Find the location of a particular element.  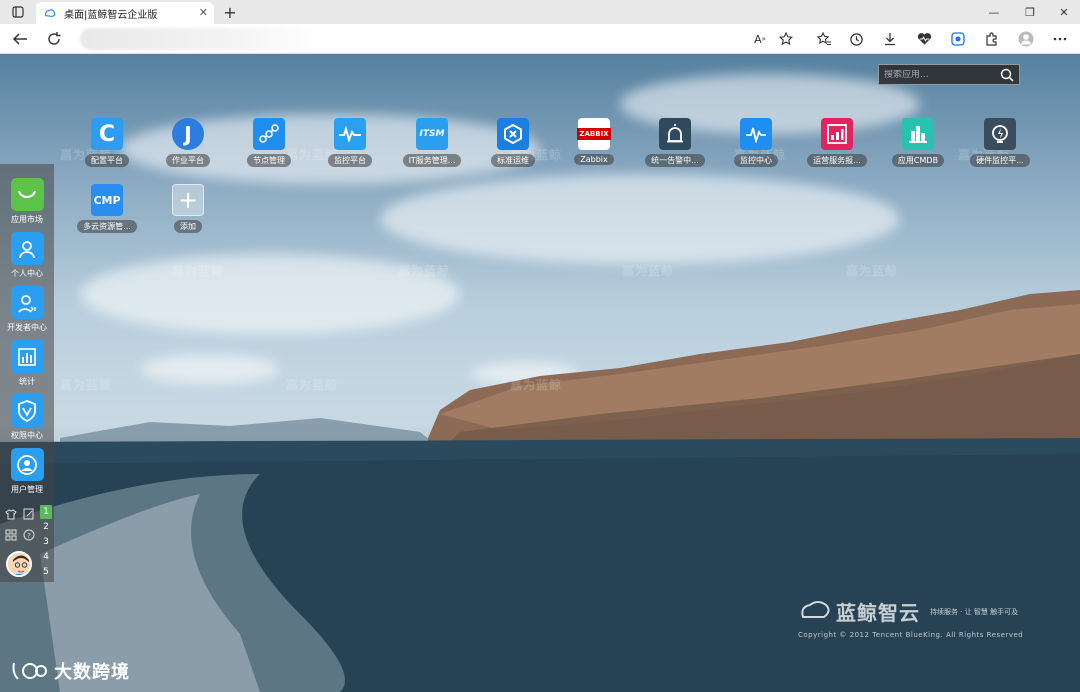

page-indicator-4: 4 is located at coordinates (46, 557).